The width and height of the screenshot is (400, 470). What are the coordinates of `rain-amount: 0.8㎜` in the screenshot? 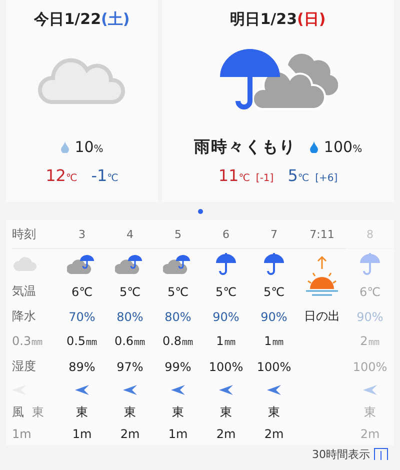 It's located at (178, 341).